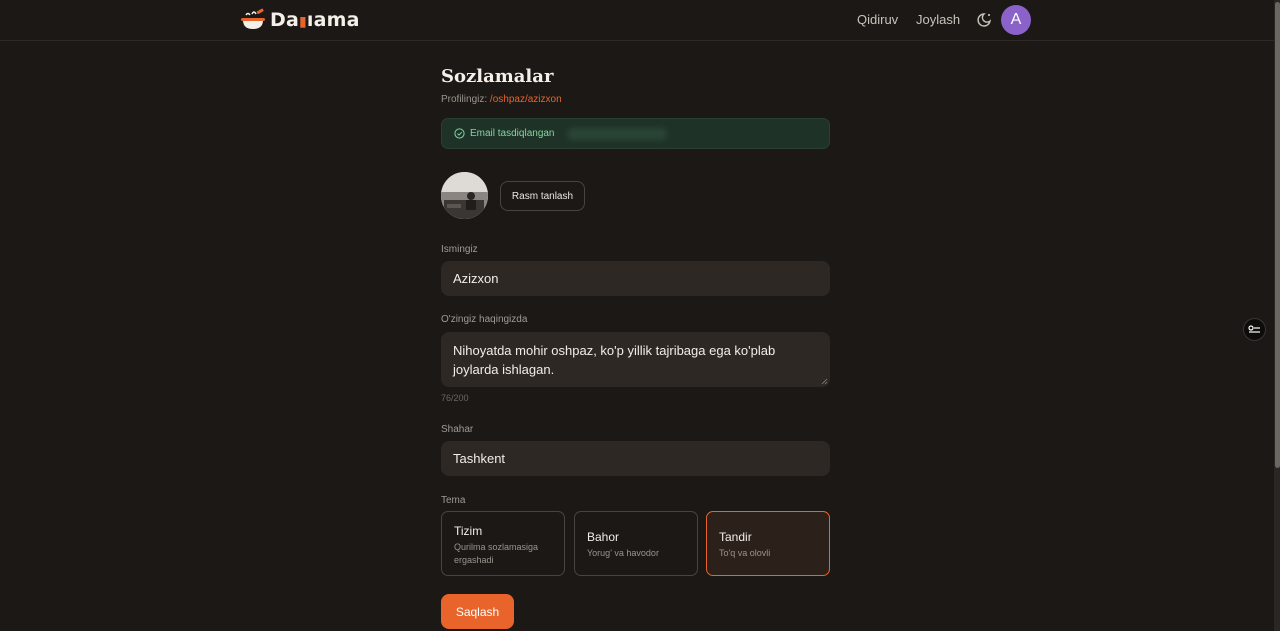 The image size is (1280, 631). Describe the element at coordinates (512, 133) in the screenshot. I see `email-status-text: Email tasdiqlangan` at that location.